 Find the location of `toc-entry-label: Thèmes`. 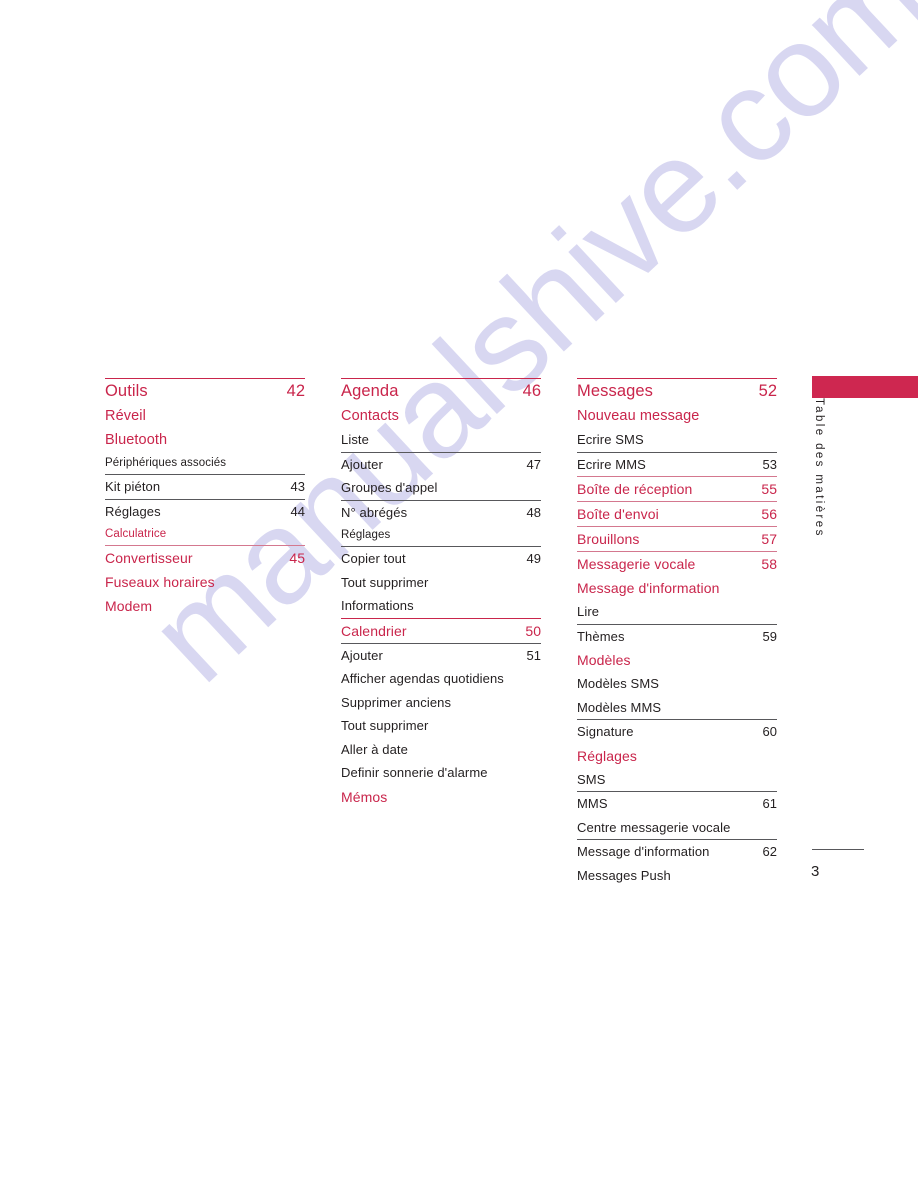

toc-entry-label: Thèmes is located at coordinates (601, 636).